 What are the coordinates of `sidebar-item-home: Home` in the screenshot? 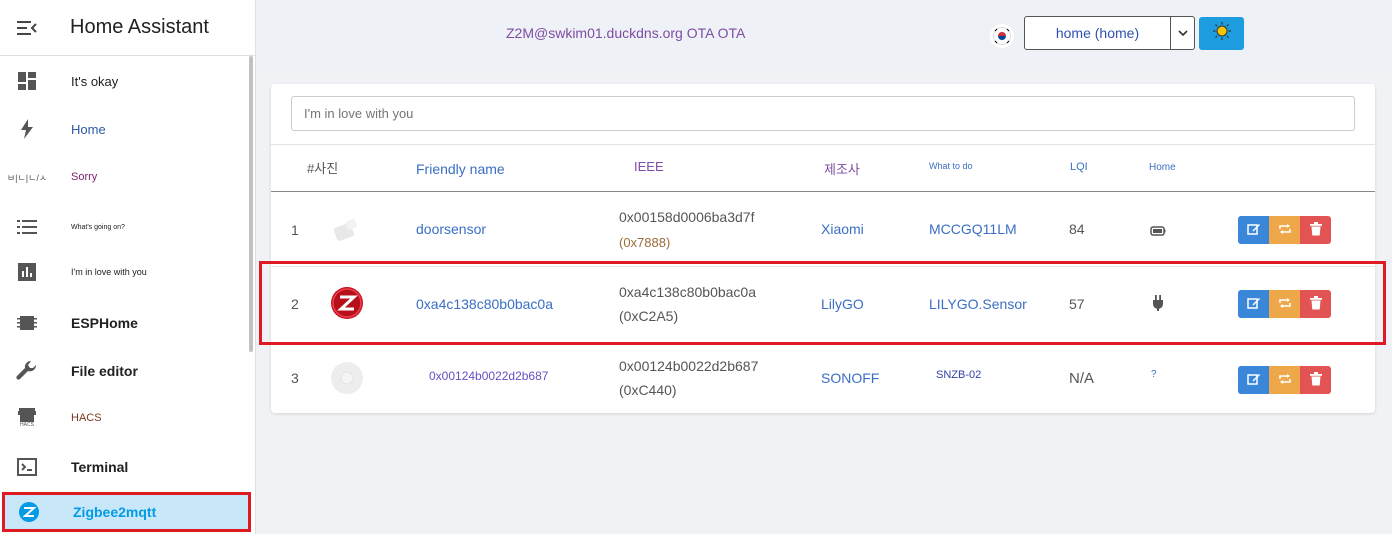 It's located at (125, 129).